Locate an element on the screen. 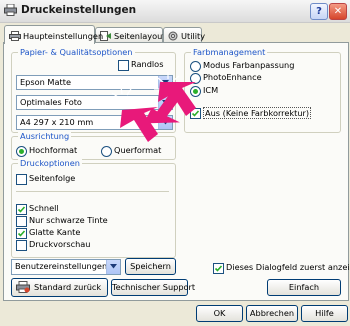 This screenshot has height=326, width=350. help-button: Hilfe is located at coordinates (324, 313).